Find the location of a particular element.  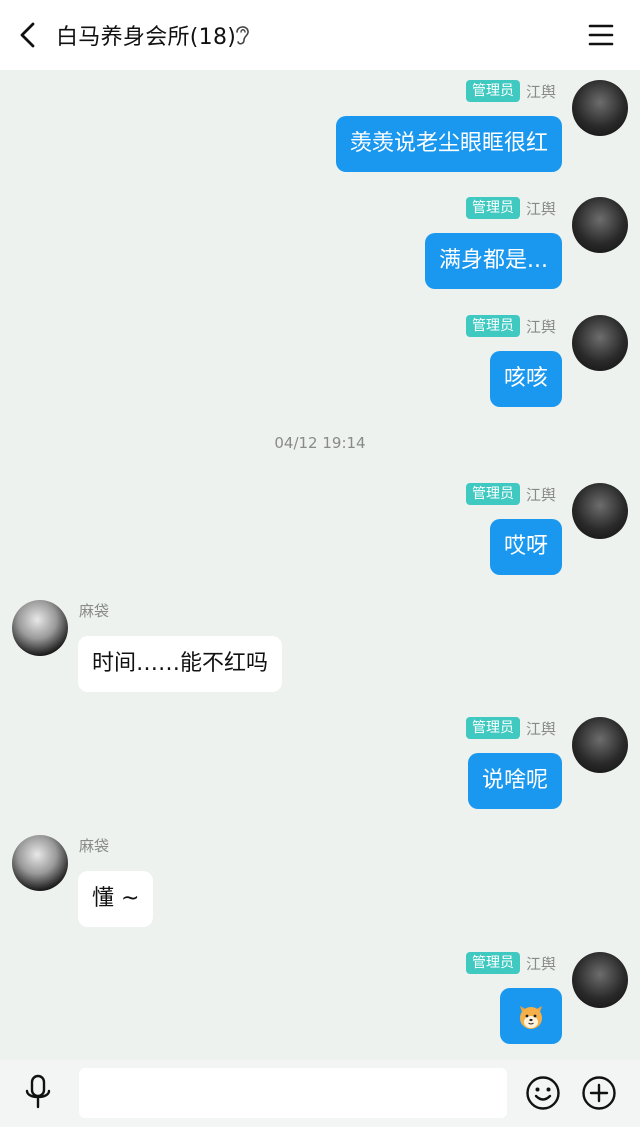

shiba-dog-emoji is located at coordinates (531, 1017).